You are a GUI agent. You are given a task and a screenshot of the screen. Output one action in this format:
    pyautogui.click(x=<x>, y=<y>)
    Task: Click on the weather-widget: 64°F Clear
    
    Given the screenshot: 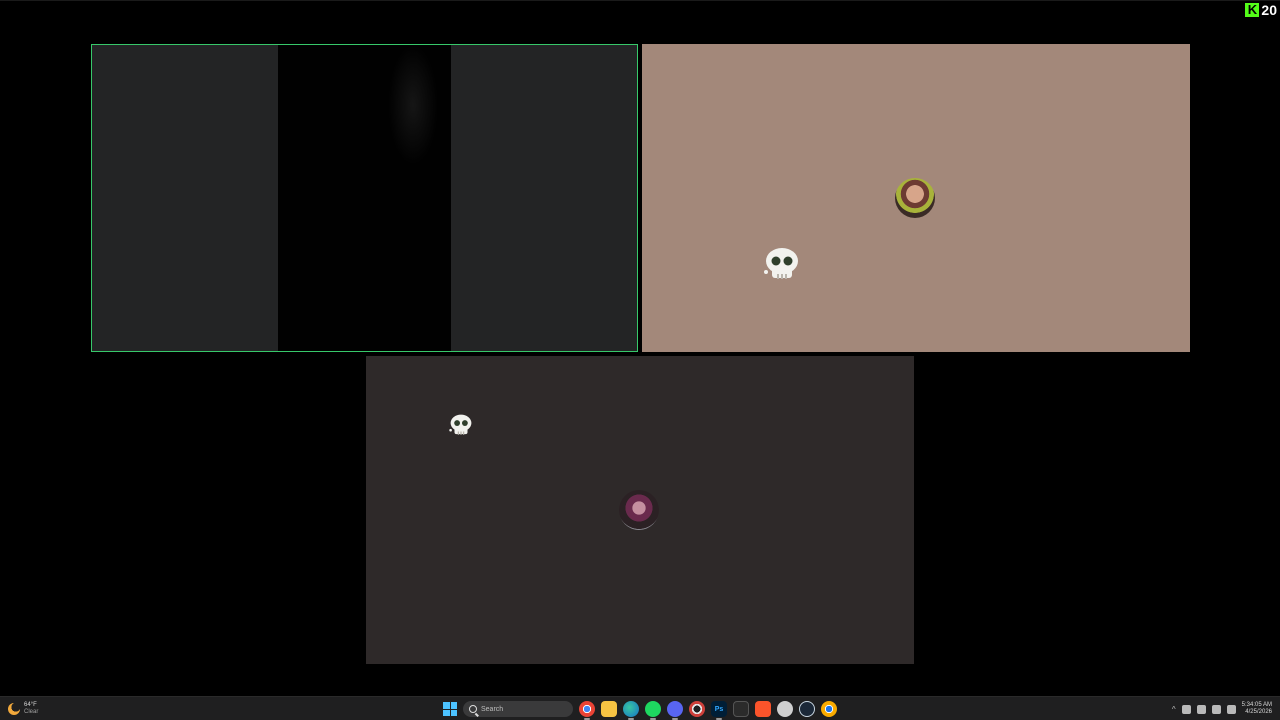 What is the action you would take?
    pyautogui.click(x=23, y=709)
    